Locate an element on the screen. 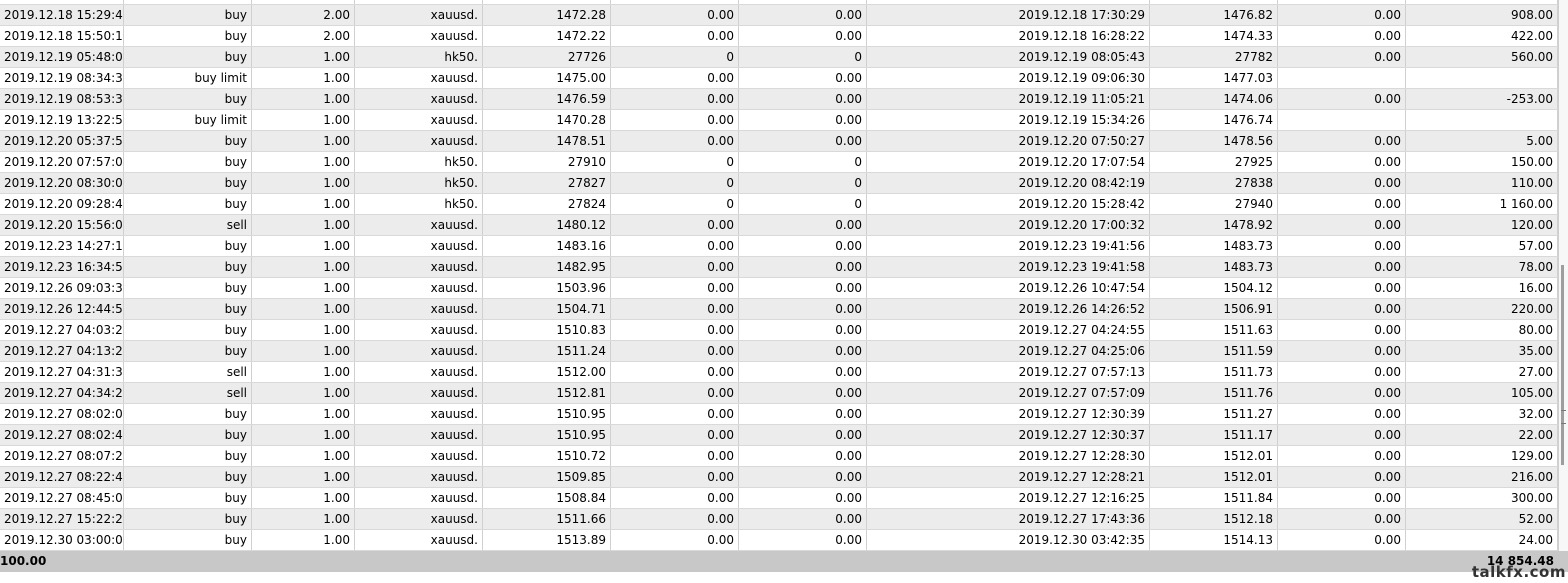 The height and width of the screenshot is (583, 1568). cell-take-profit: 0 is located at coordinates (803, 183).